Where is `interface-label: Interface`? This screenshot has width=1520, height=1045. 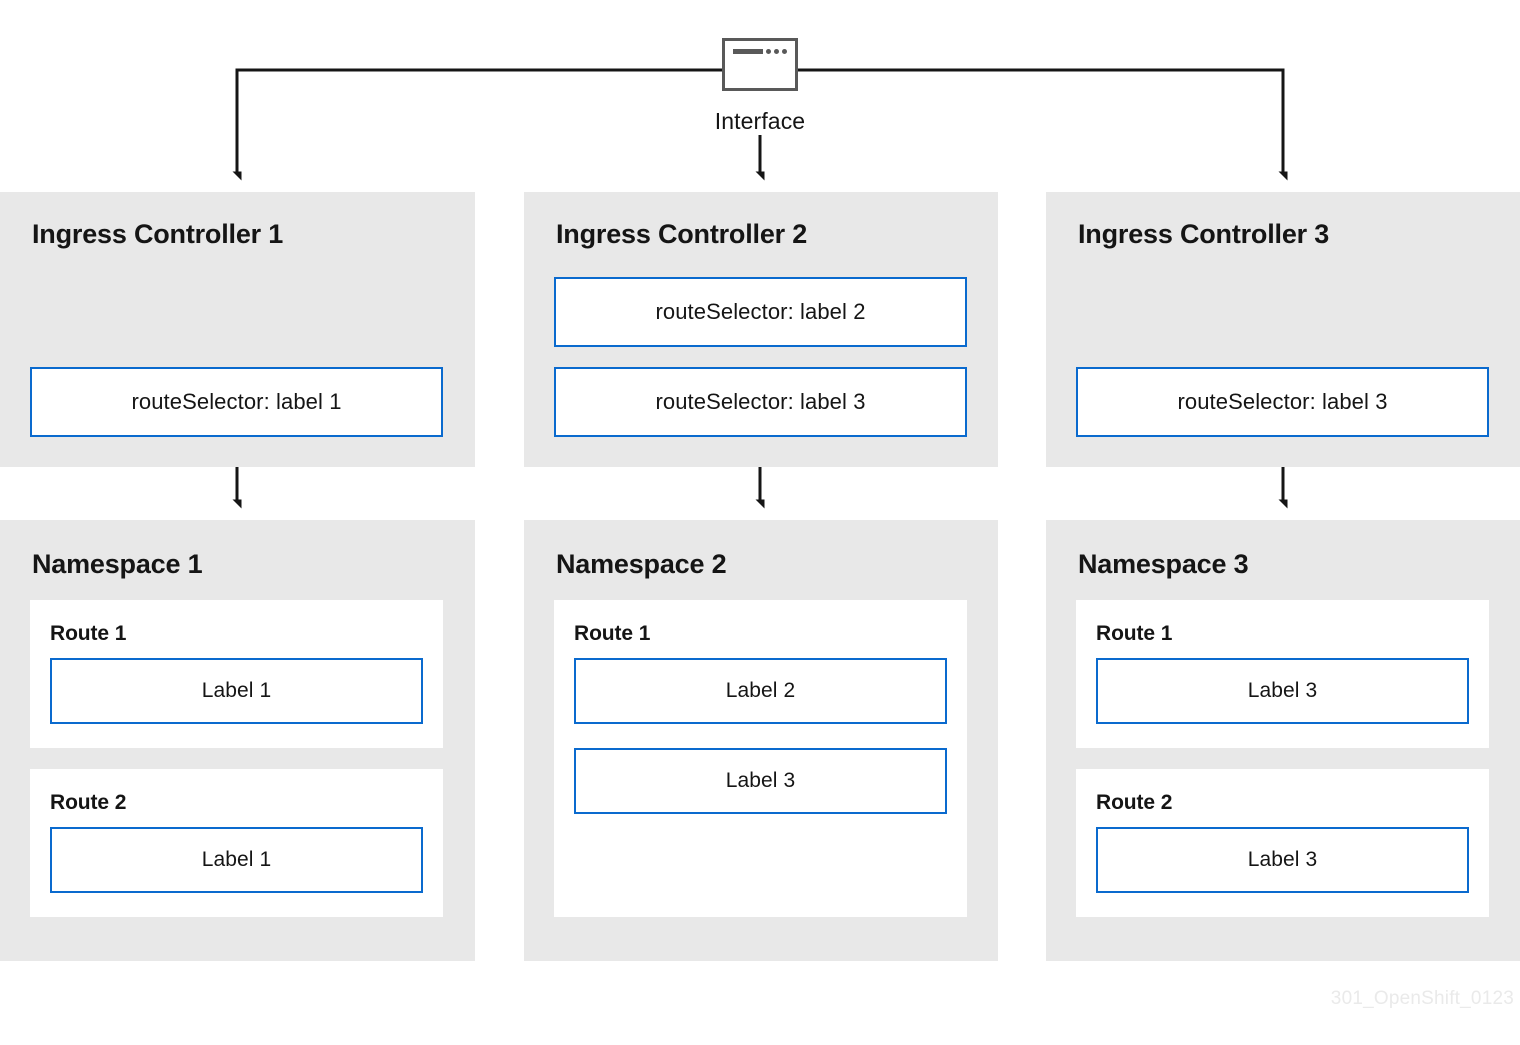 interface-label: Interface is located at coordinates (760, 121).